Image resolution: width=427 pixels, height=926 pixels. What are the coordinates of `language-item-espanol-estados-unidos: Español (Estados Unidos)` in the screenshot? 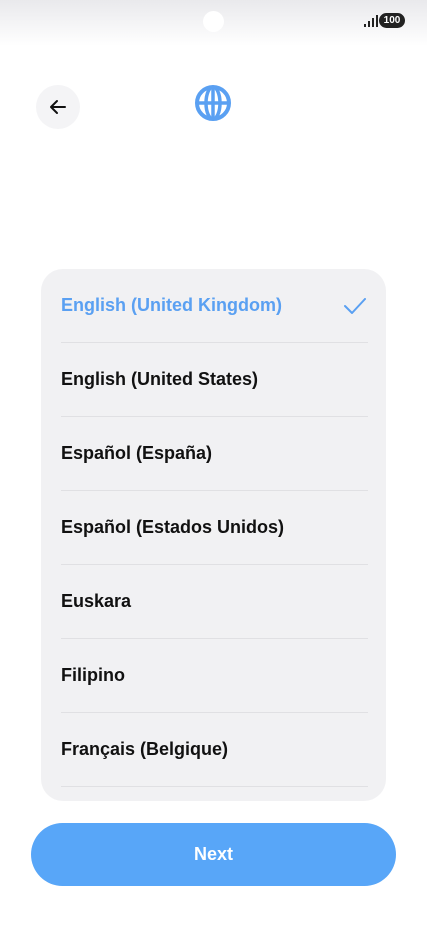 It's located at (214, 528).